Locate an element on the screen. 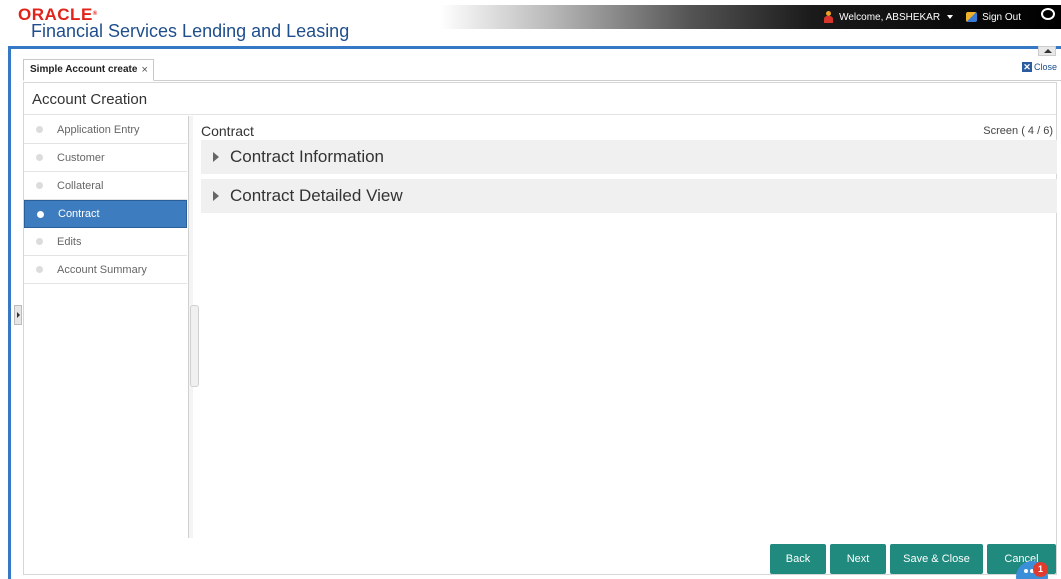 This screenshot has width=1061, height=579. sign-out-link: Sign Out is located at coordinates (1001, 17).